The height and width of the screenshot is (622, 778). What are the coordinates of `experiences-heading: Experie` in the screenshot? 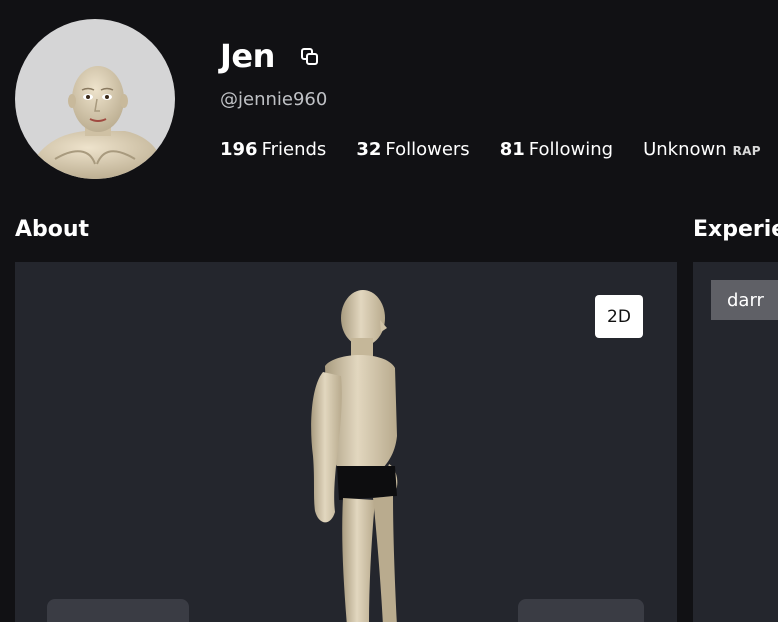 It's located at (735, 229).